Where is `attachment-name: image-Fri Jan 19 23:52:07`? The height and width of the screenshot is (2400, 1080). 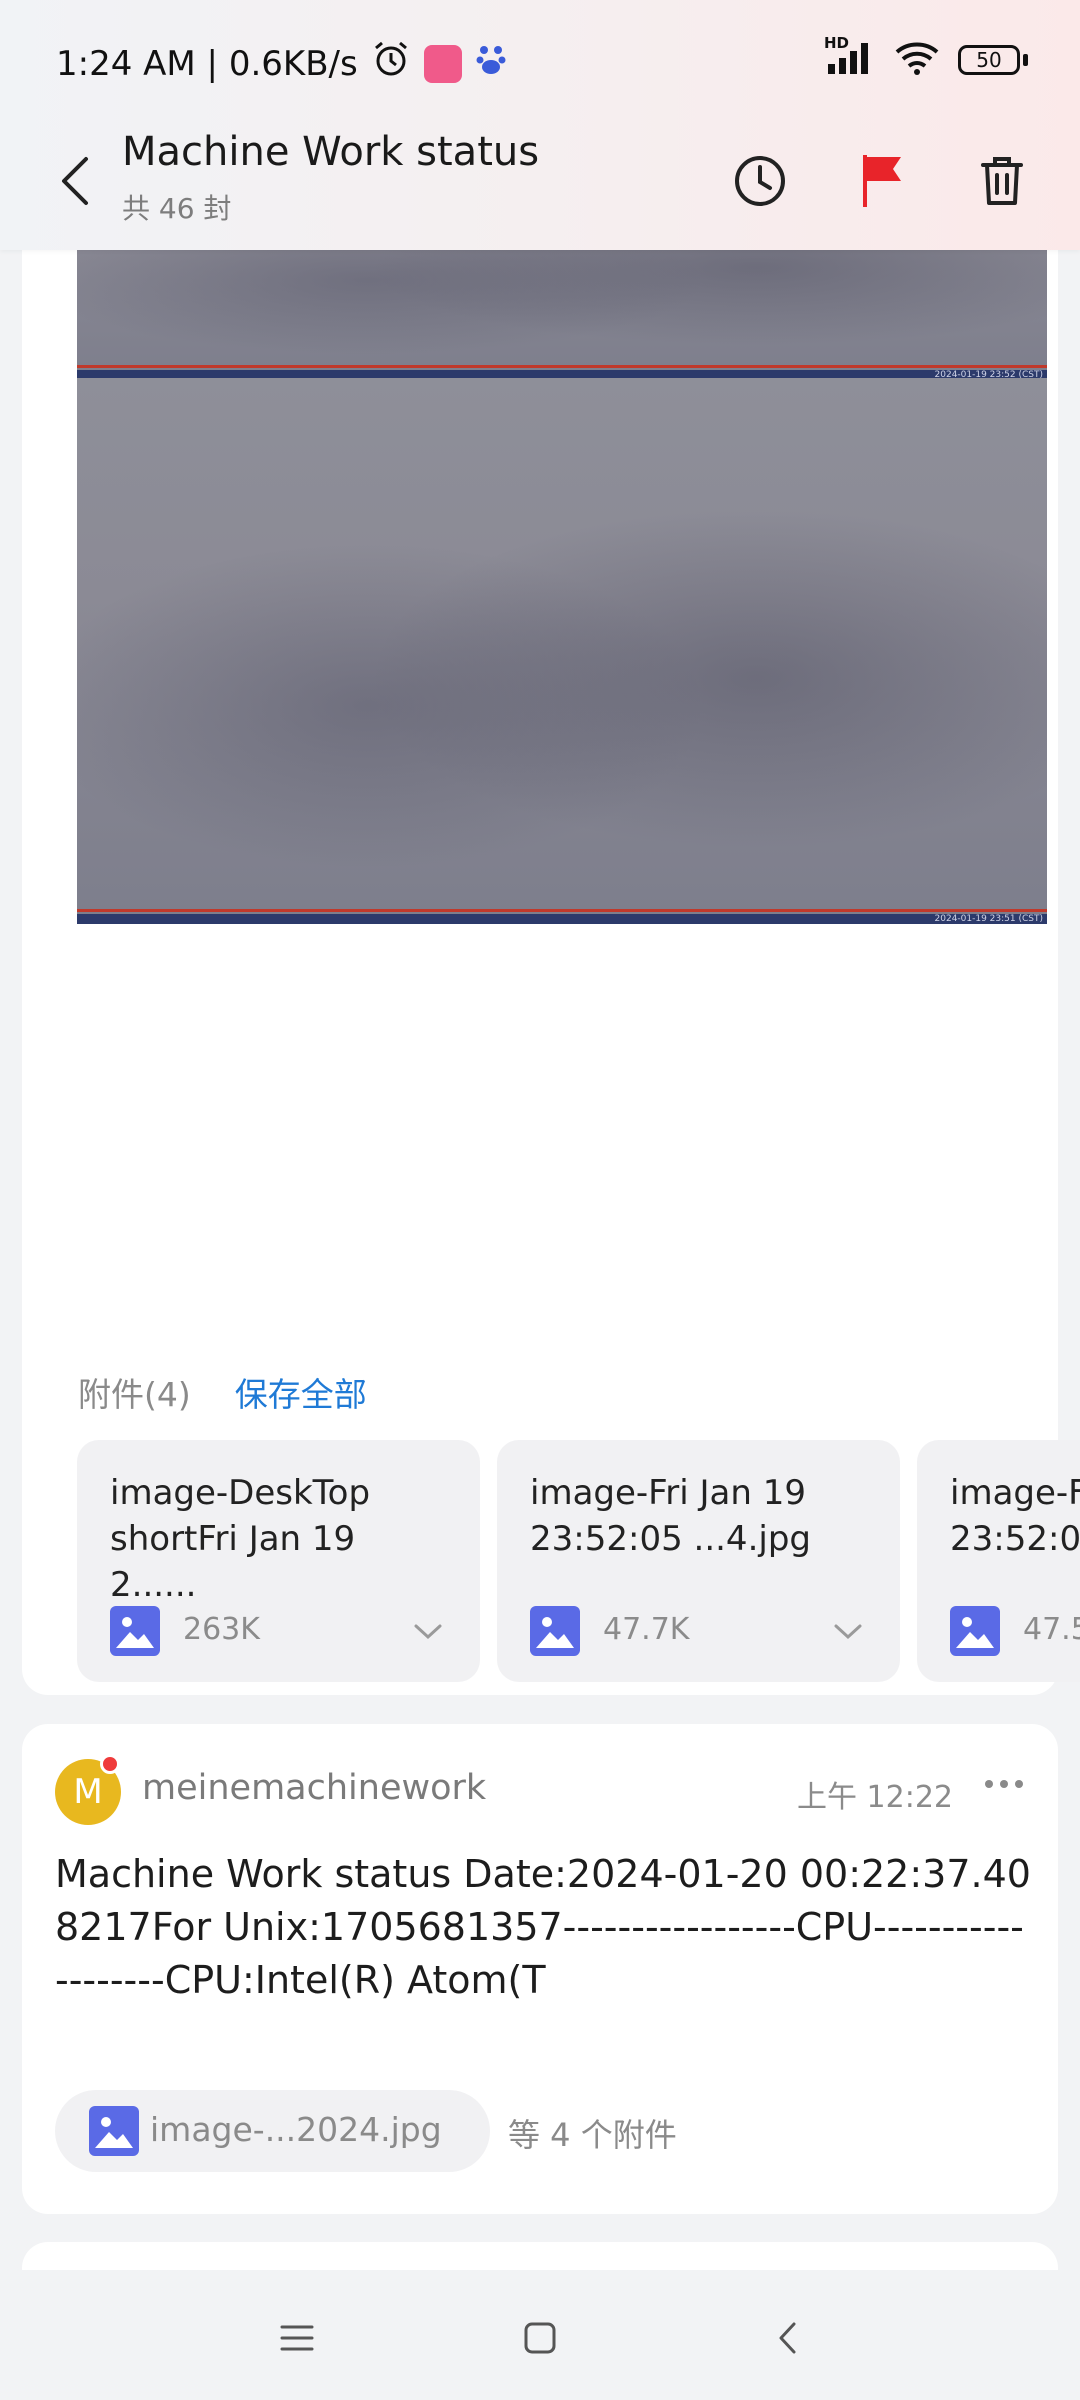 attachment-name: image-Fri Jan 19 23:52:07 is located at coordinates (1015, 1516).